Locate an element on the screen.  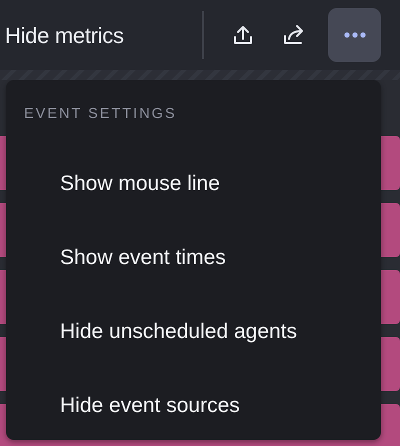
menu-item: Show event times is located at coordinates (116, 257).